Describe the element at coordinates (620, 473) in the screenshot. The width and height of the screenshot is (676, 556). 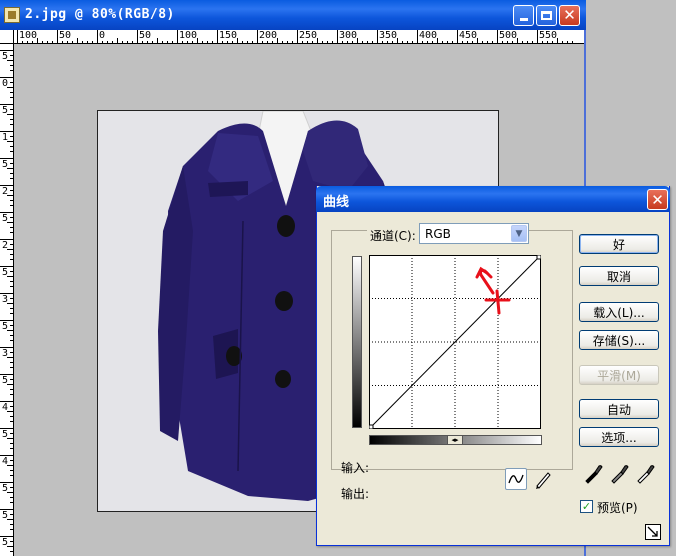
I see `gray-eyedropper-icon` at that location.